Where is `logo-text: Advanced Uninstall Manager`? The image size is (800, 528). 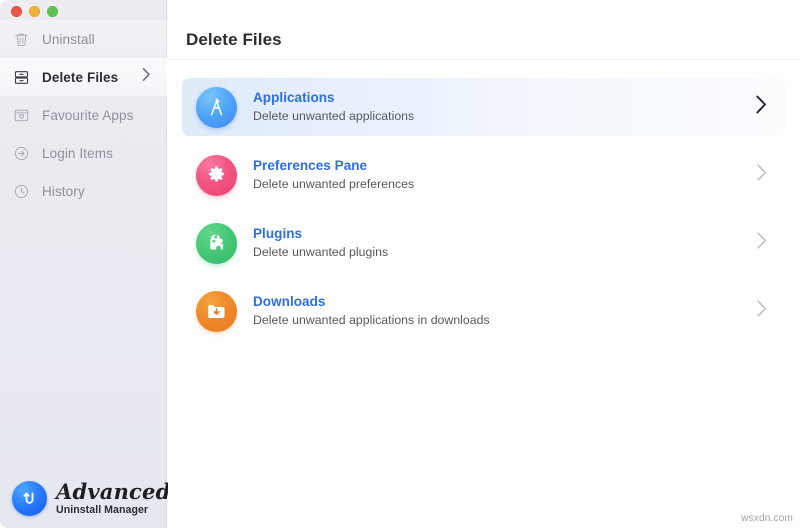 logo-text: Advanced Uninstall Manager is located at coordinates (113, 498).